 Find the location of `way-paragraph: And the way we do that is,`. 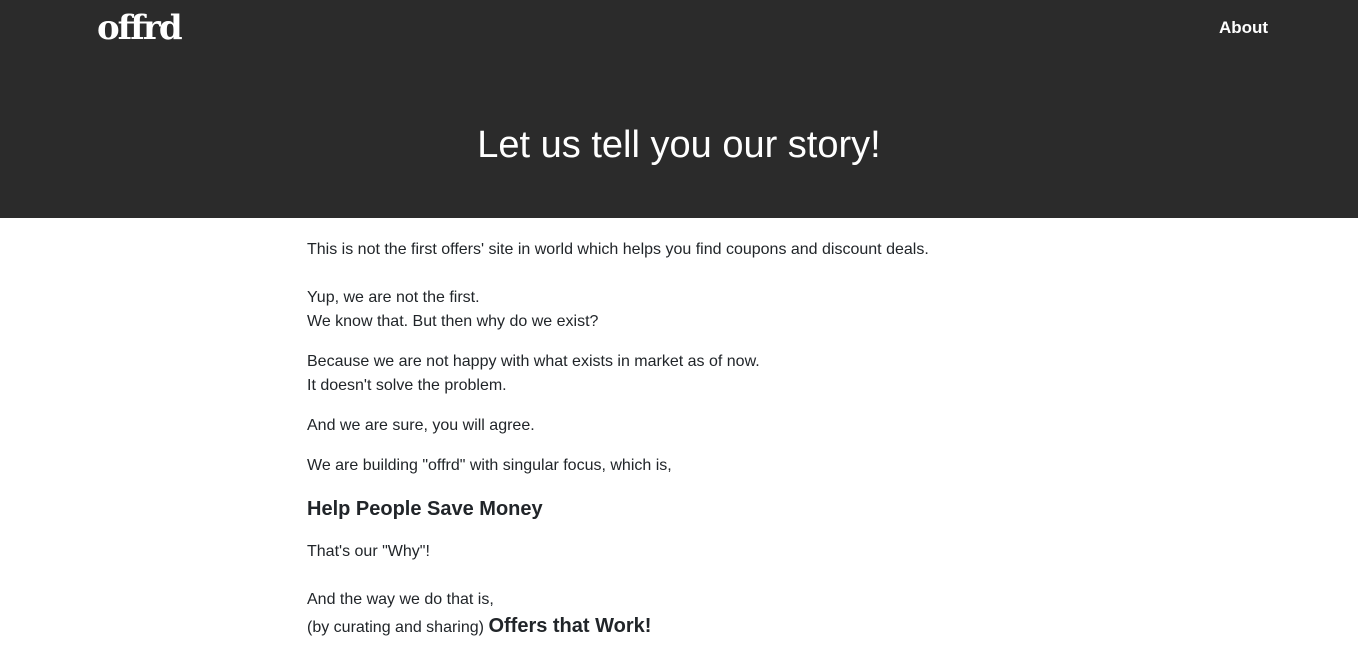

way-paragraph: And the way we do that is, is located at coordinates (400, 599).